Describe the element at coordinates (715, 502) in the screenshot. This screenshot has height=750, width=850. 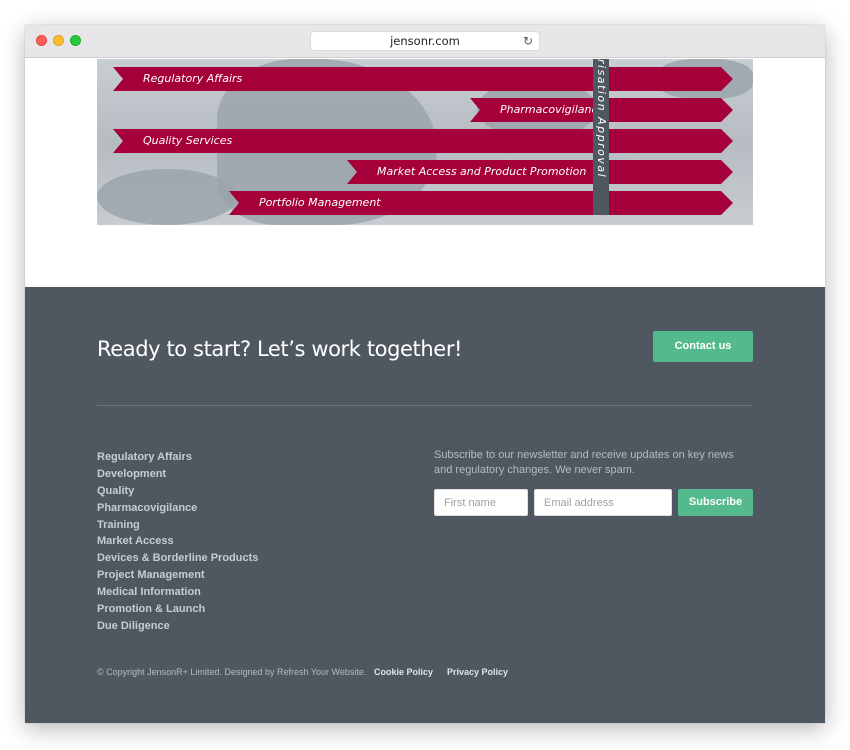
I see `subscribe-button: Subscribe` at that location.